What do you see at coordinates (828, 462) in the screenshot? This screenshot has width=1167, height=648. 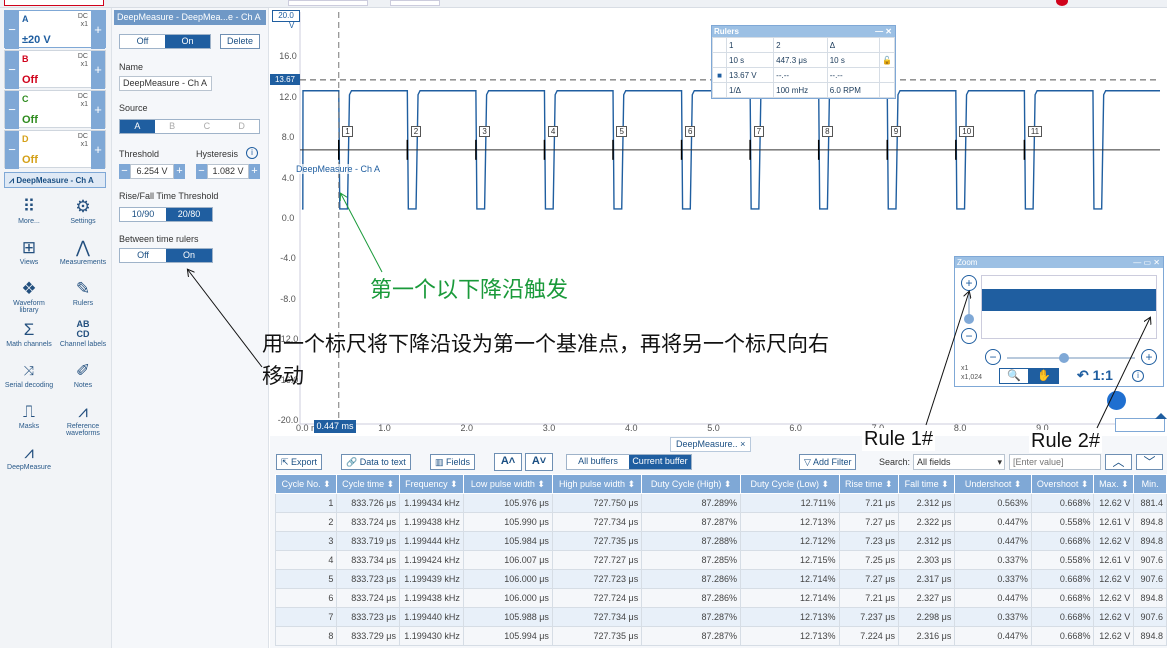 I see `add-filter-button: ▽ Add Filter` at bounding box center [828, 462].